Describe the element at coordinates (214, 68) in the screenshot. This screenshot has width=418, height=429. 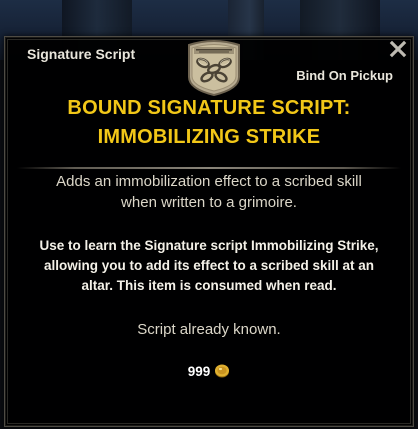
I see `scroll-seal-icon` at that location.